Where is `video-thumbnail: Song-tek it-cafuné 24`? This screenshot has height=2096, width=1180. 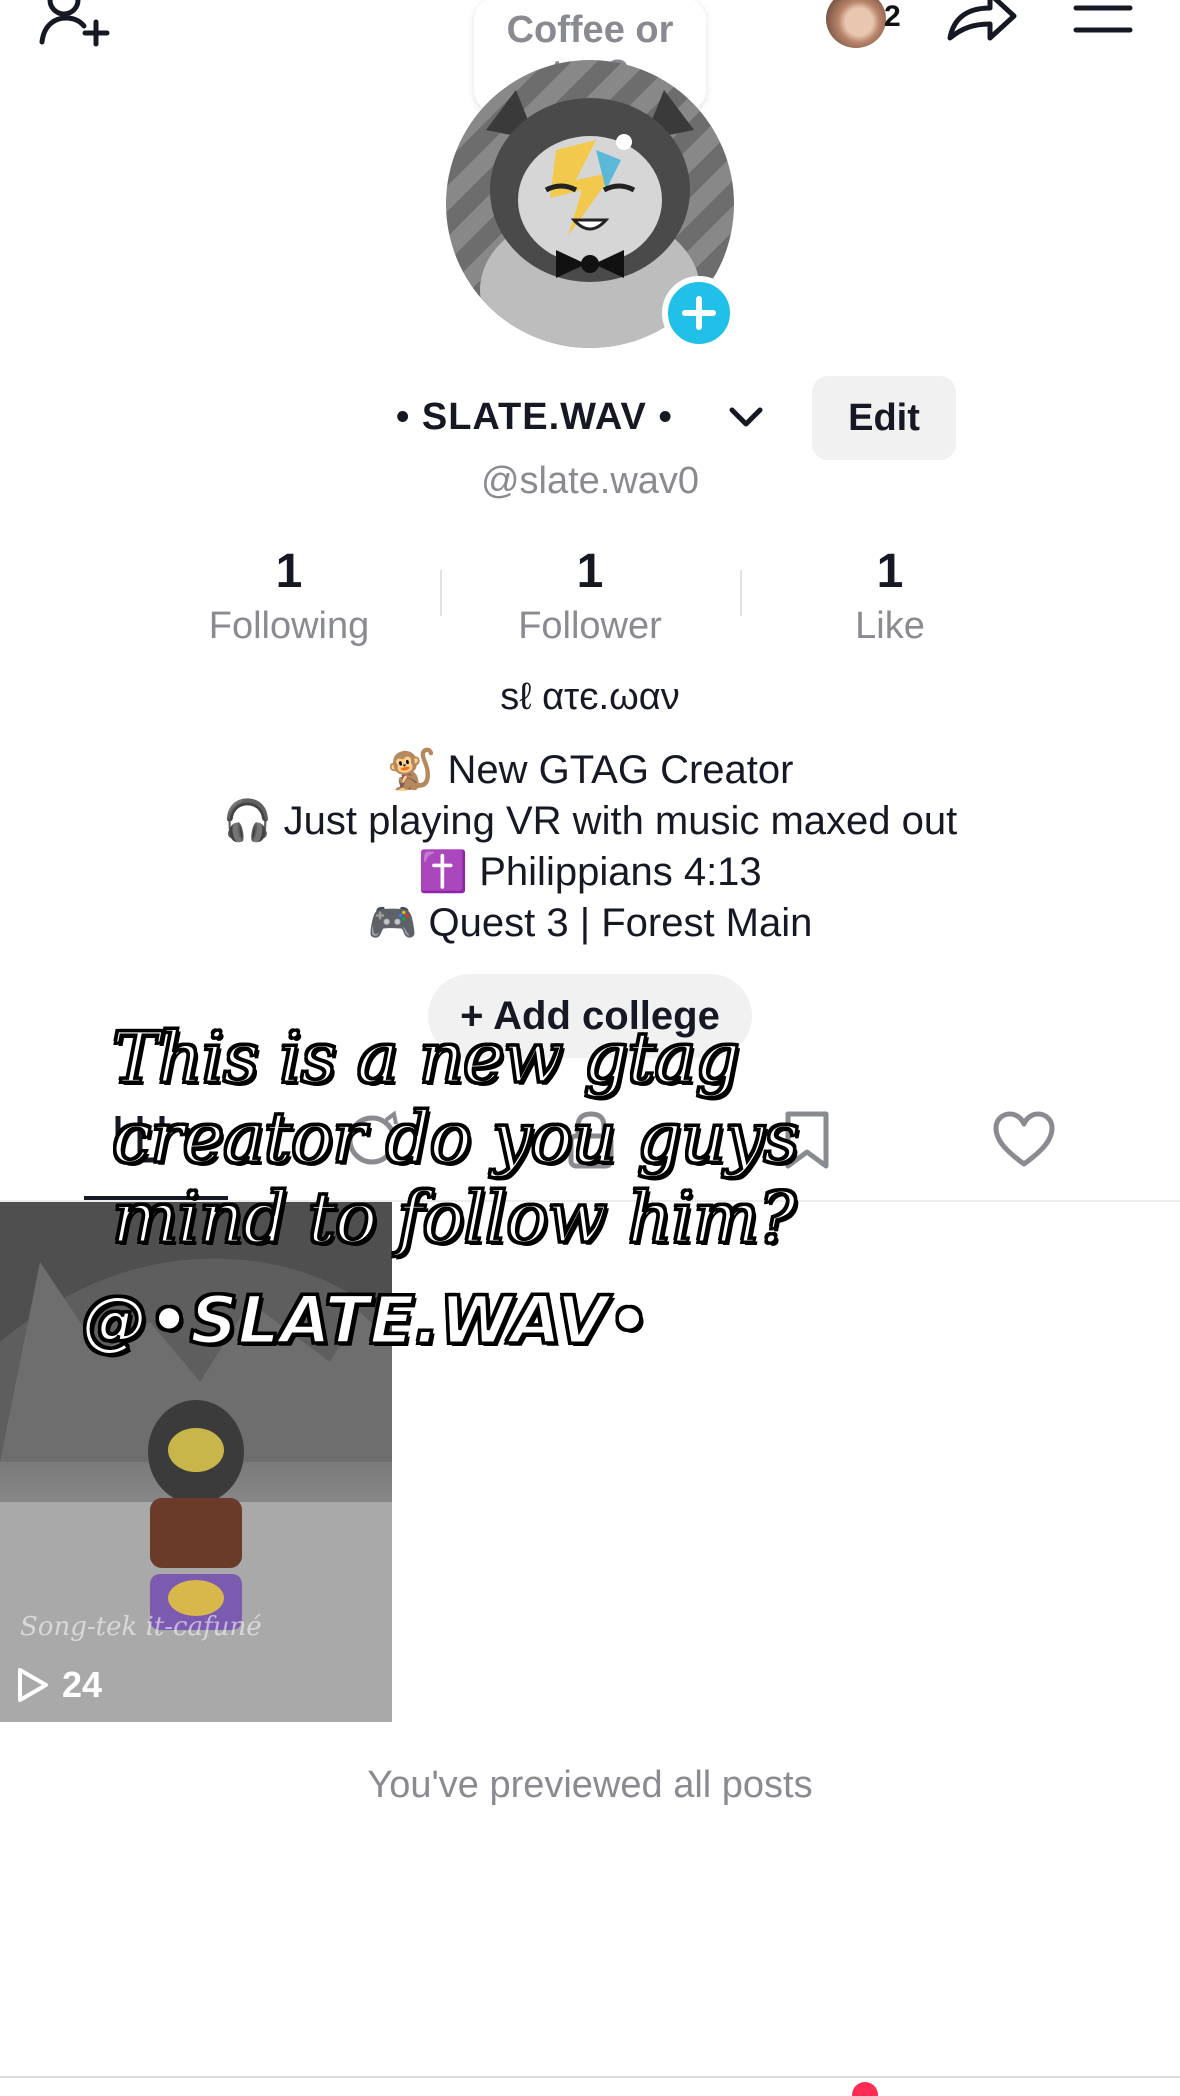
video-thumbnail: Song-tek it-cafuné 24 is located at coordinates (196, 1462).